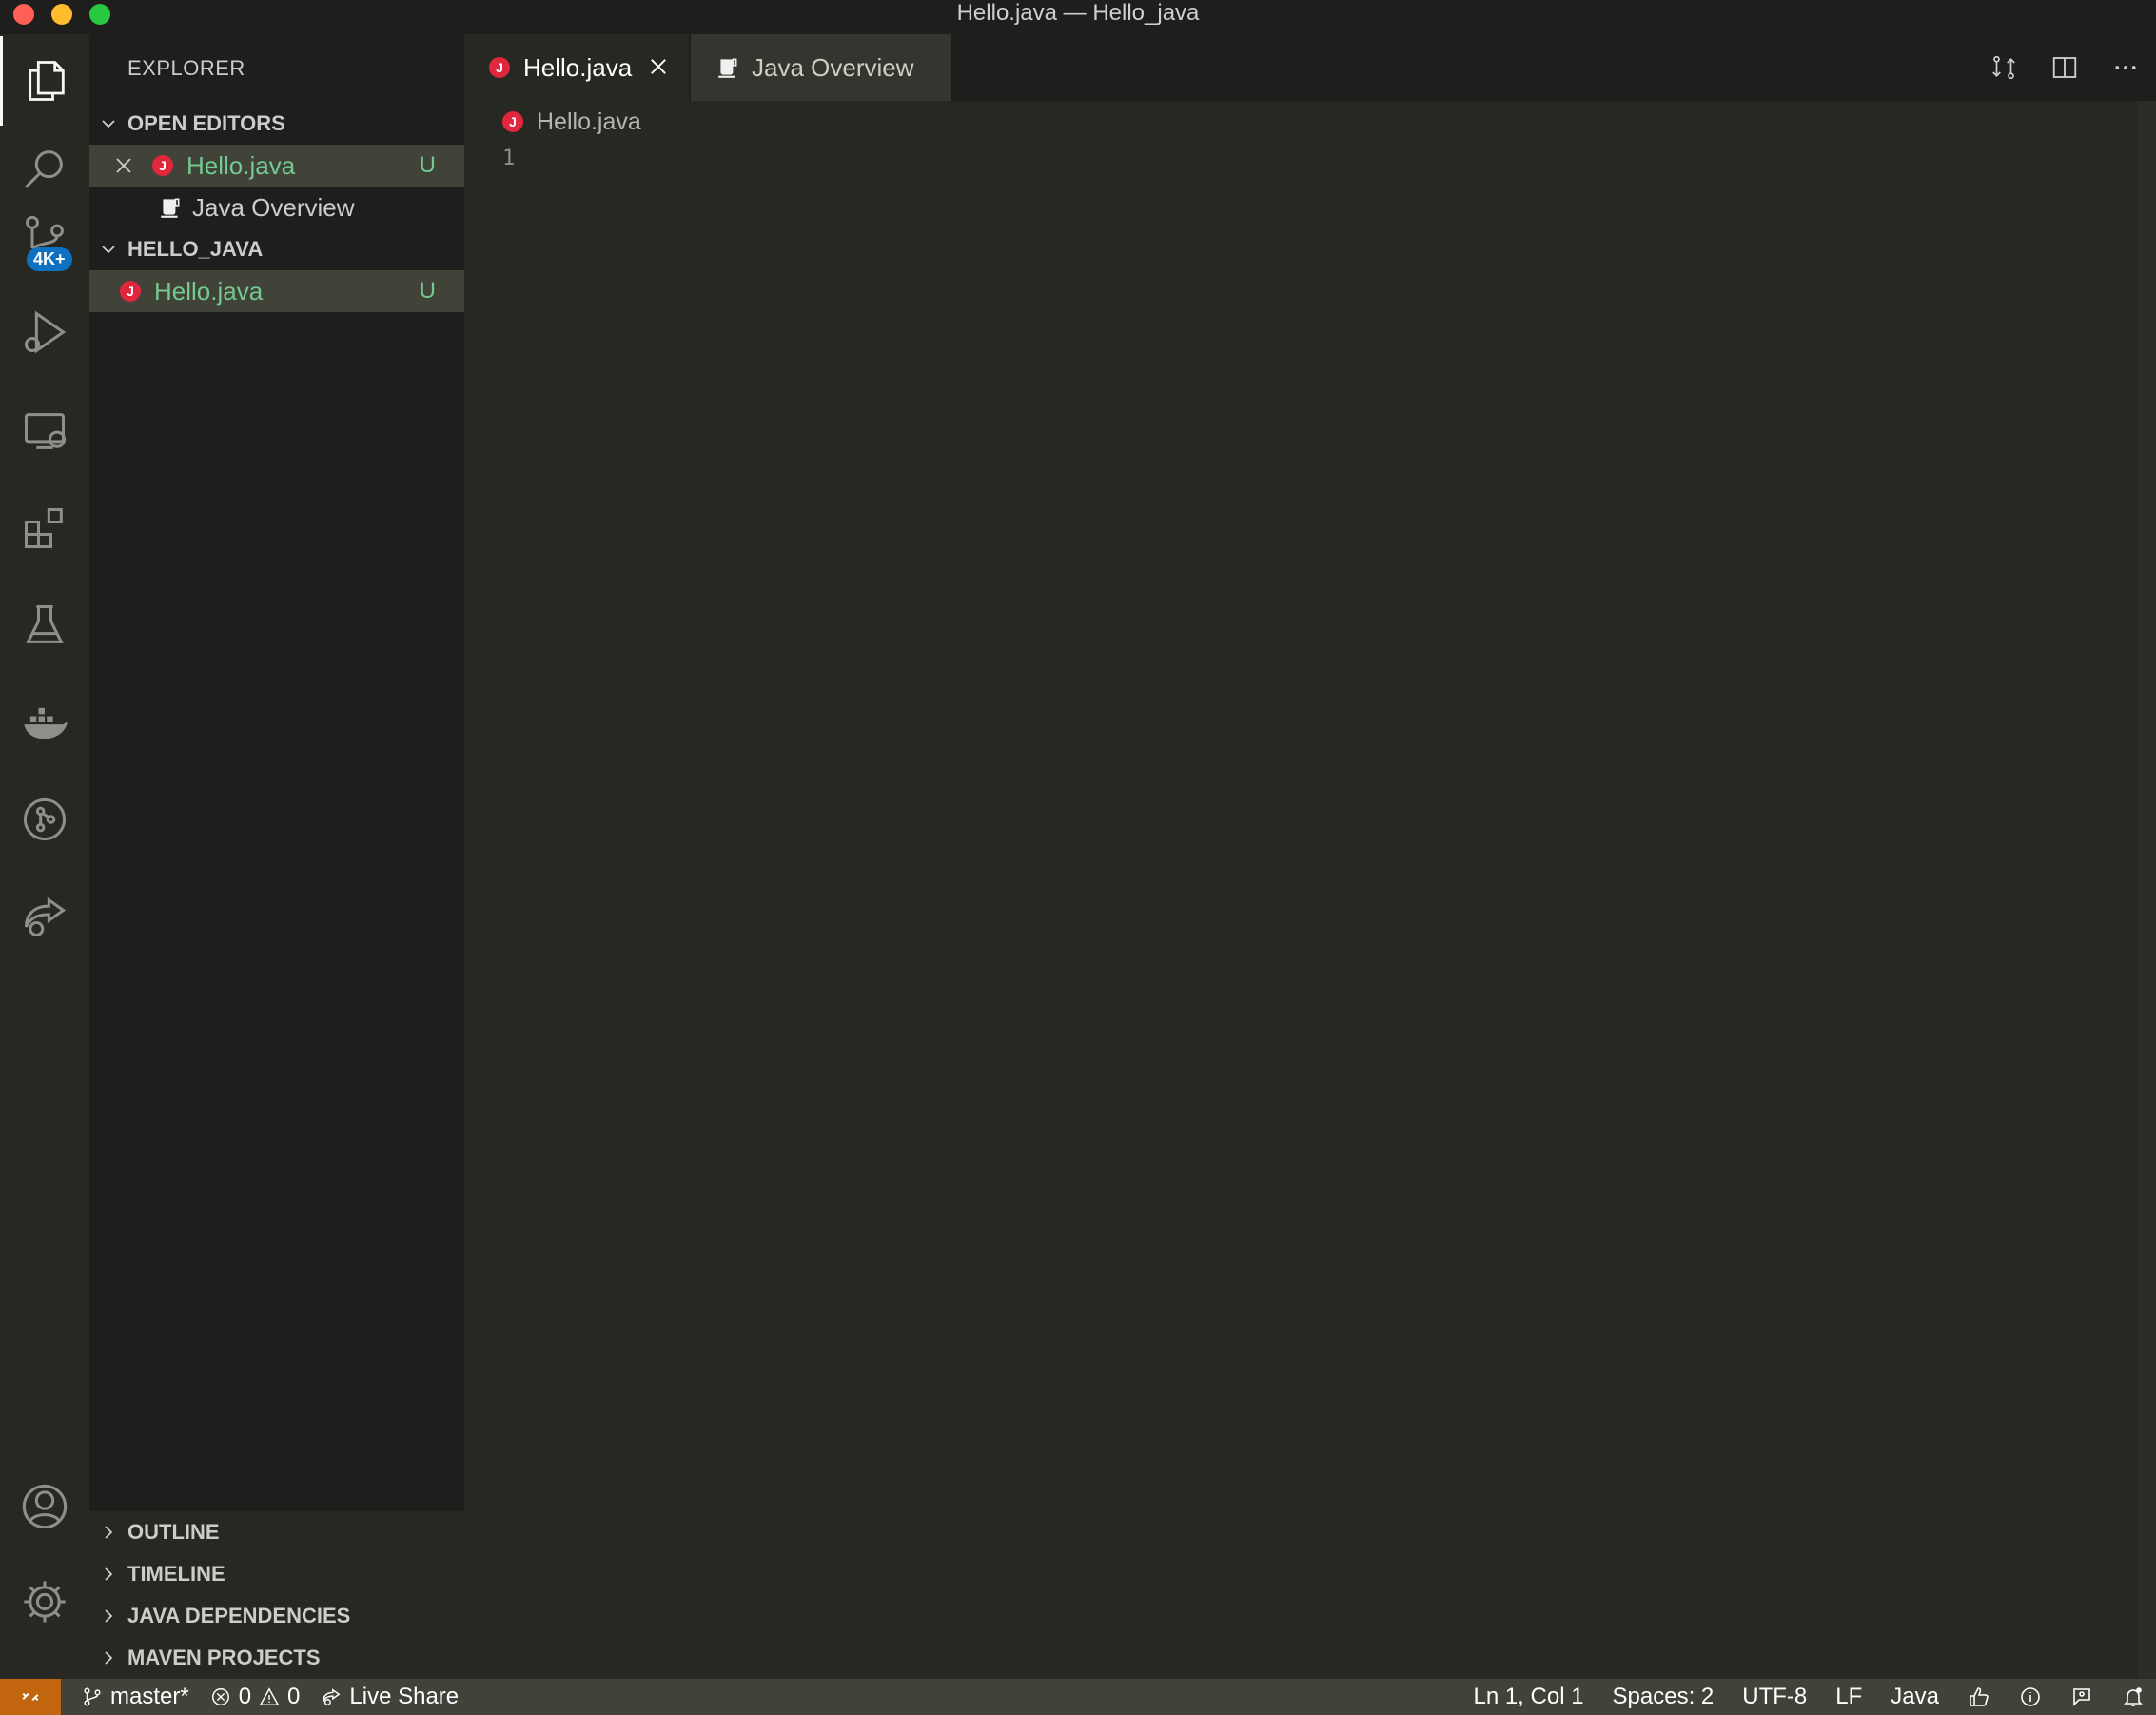 The image size is (2156, 1715). I want to click on live-share-button: Live Share, so click(390, 1697).